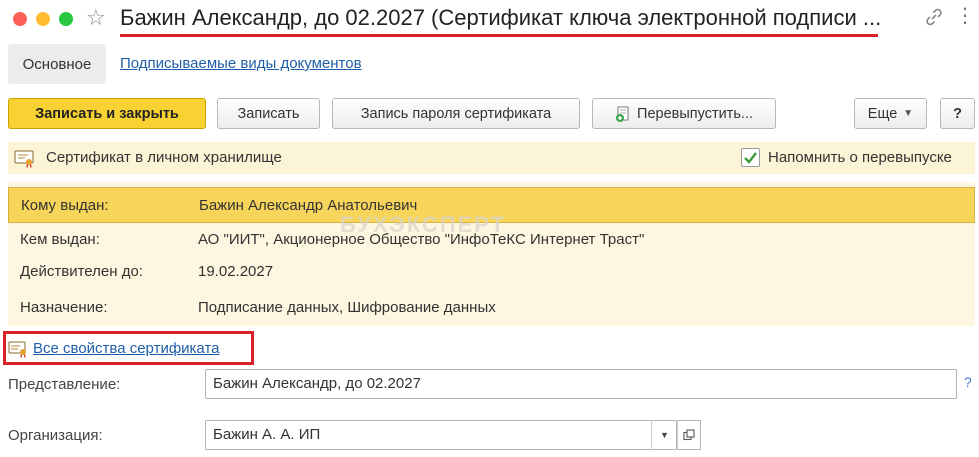 The height and width of the screenshot is (457, 979). I want to click on help-button: ?, so click(957, 113).